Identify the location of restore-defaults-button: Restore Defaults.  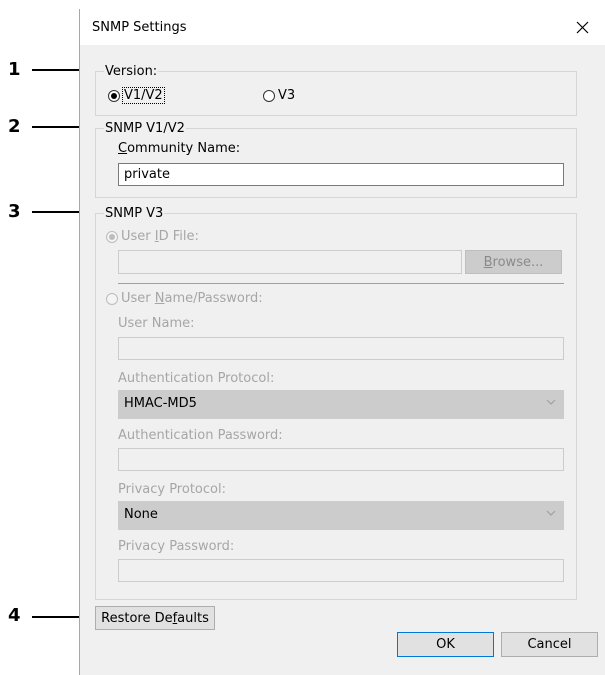
(155, 618).